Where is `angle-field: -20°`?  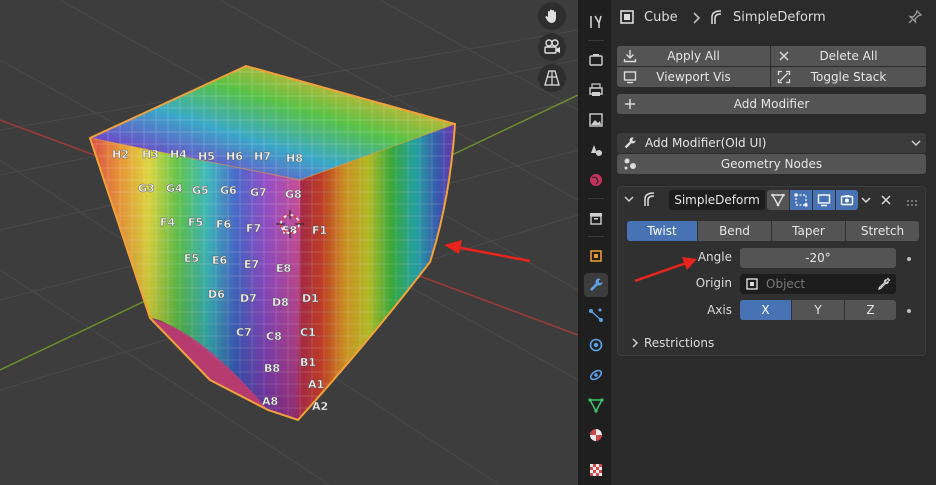
angle-field: -20° is located at coordinates (818, 258).